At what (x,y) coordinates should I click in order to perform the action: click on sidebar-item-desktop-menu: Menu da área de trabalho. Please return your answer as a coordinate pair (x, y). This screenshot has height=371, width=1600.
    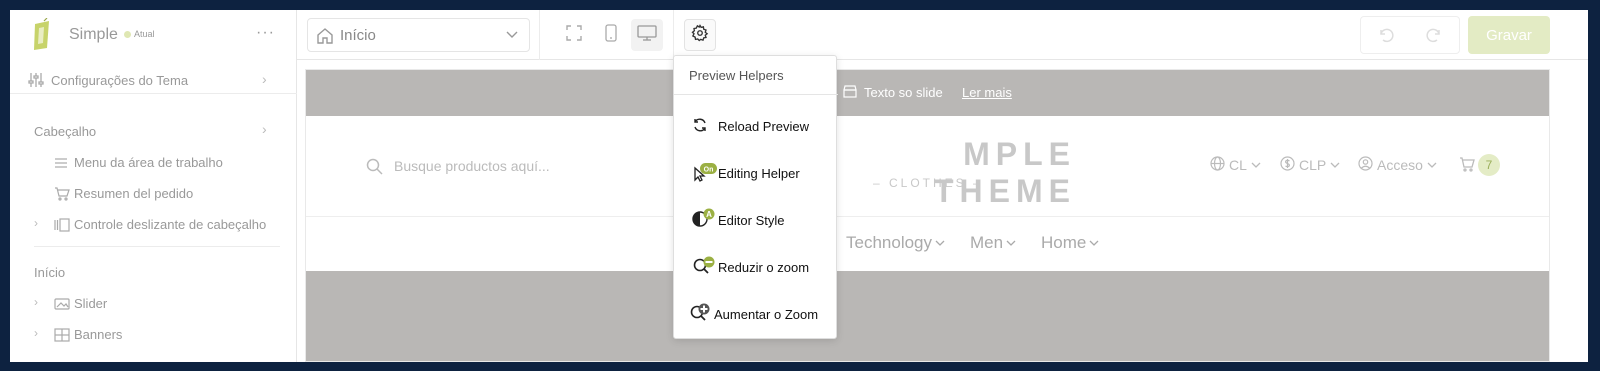
    Looking at the image, I should click on (153, 163).